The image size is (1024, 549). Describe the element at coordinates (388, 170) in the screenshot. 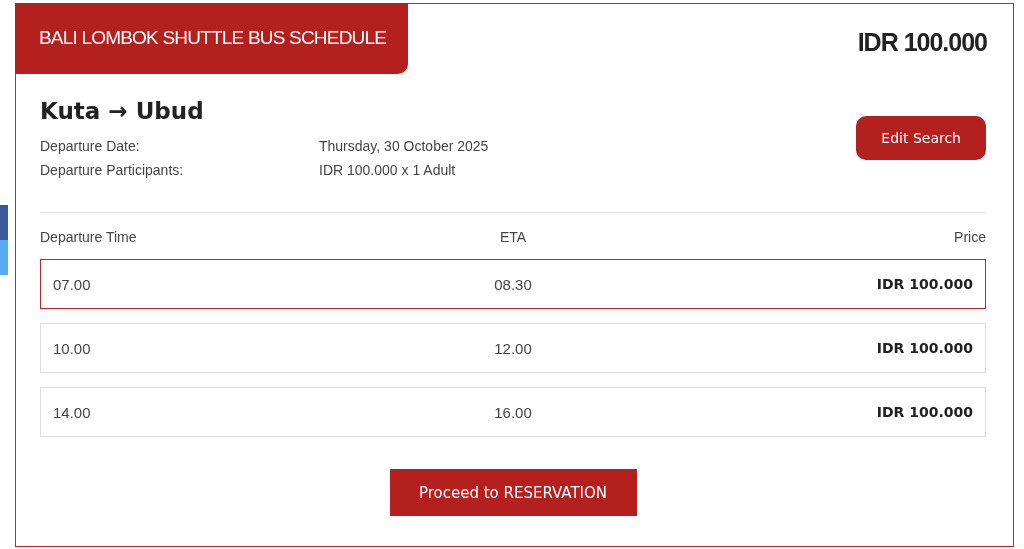

I see `detail-value: IDR 100.000 x 1 Adult` at that location.